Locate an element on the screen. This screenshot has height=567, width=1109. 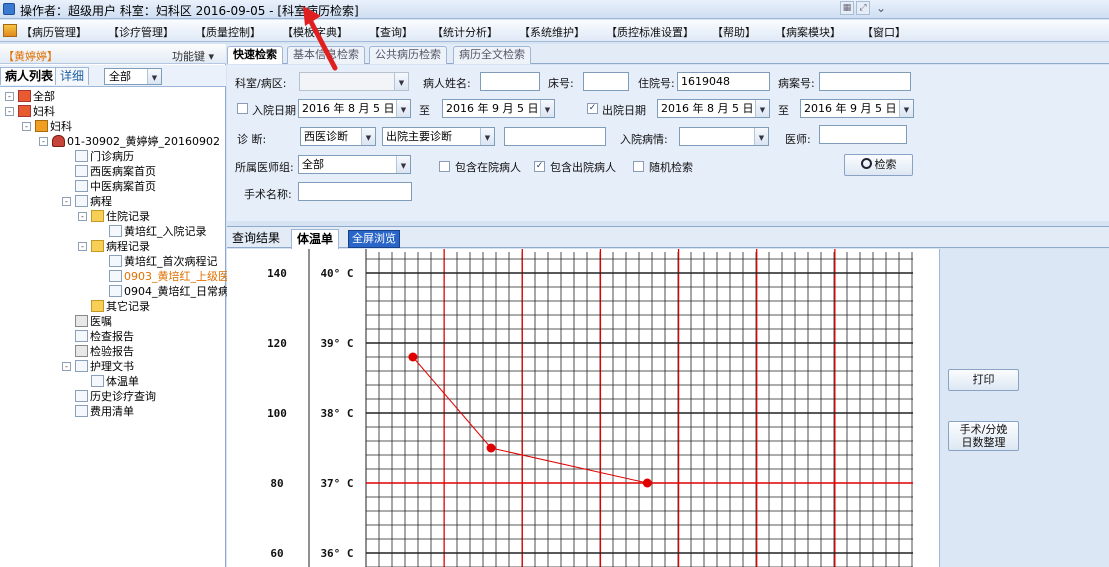
tree-node: 0904_黄培红_日常病 is located at coordinates (169, 292).